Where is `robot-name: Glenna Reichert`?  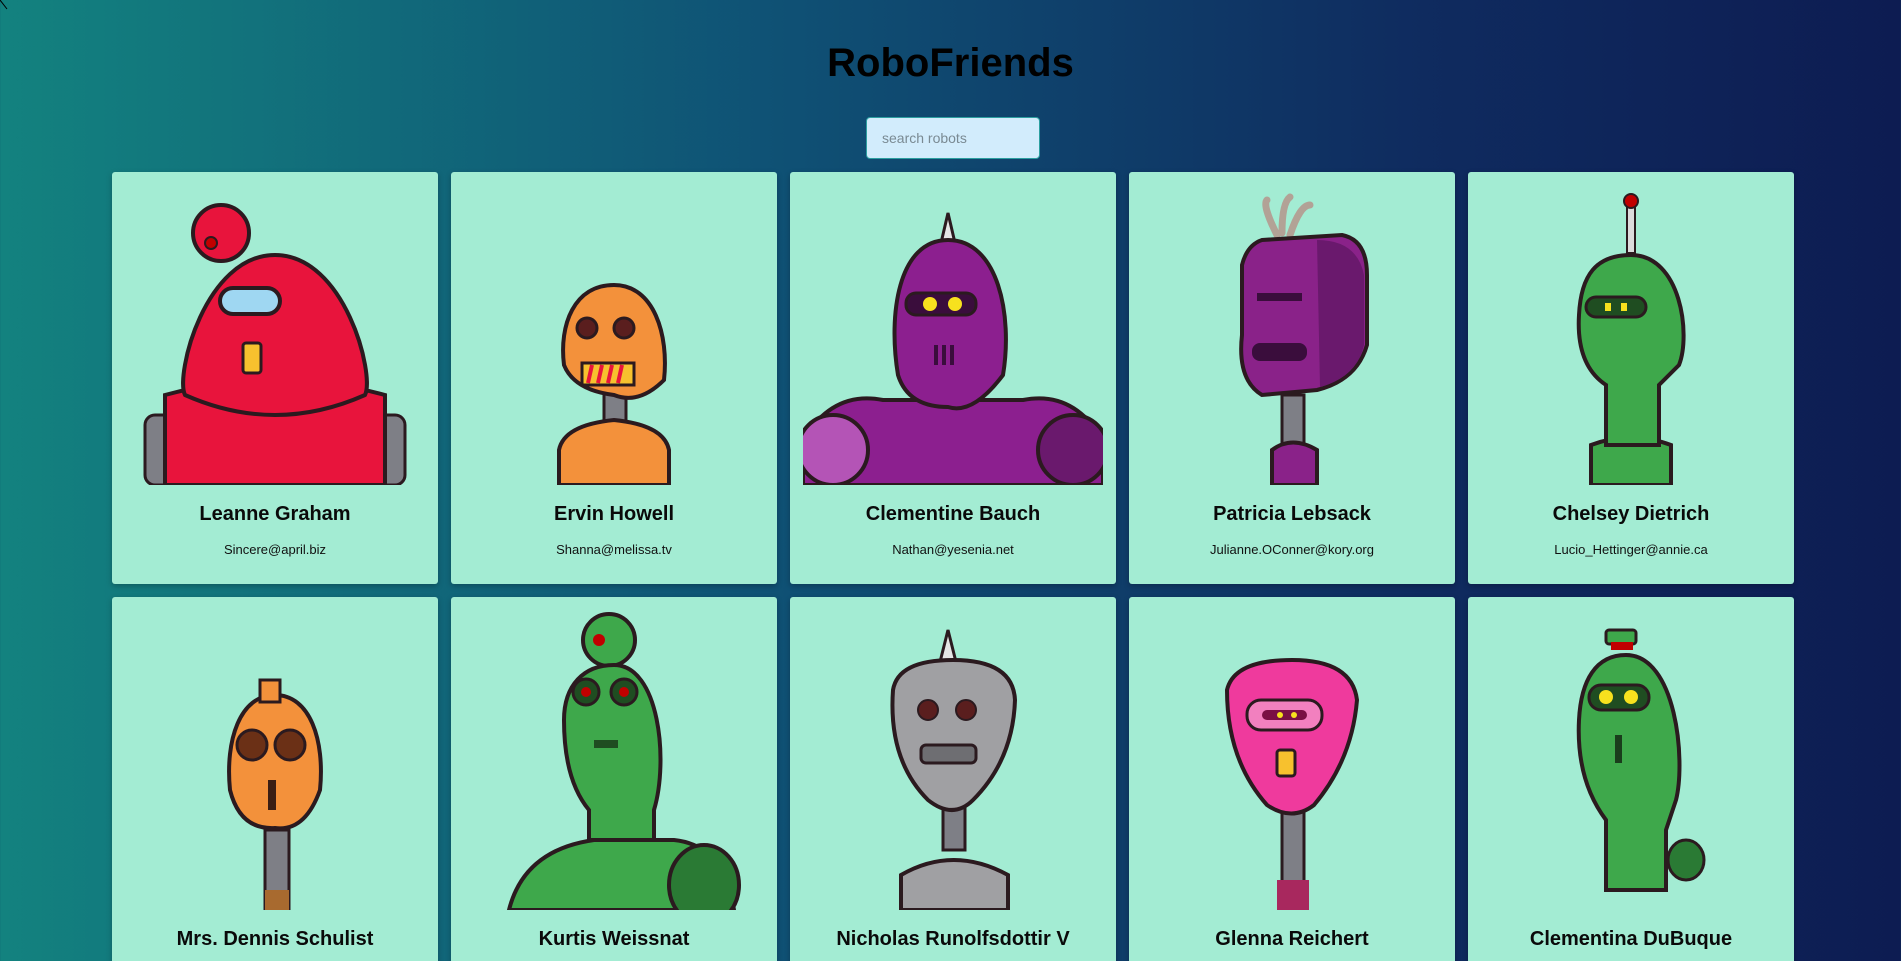
robot-name: Glenna Reichert is located at coordinates (1292, 939).